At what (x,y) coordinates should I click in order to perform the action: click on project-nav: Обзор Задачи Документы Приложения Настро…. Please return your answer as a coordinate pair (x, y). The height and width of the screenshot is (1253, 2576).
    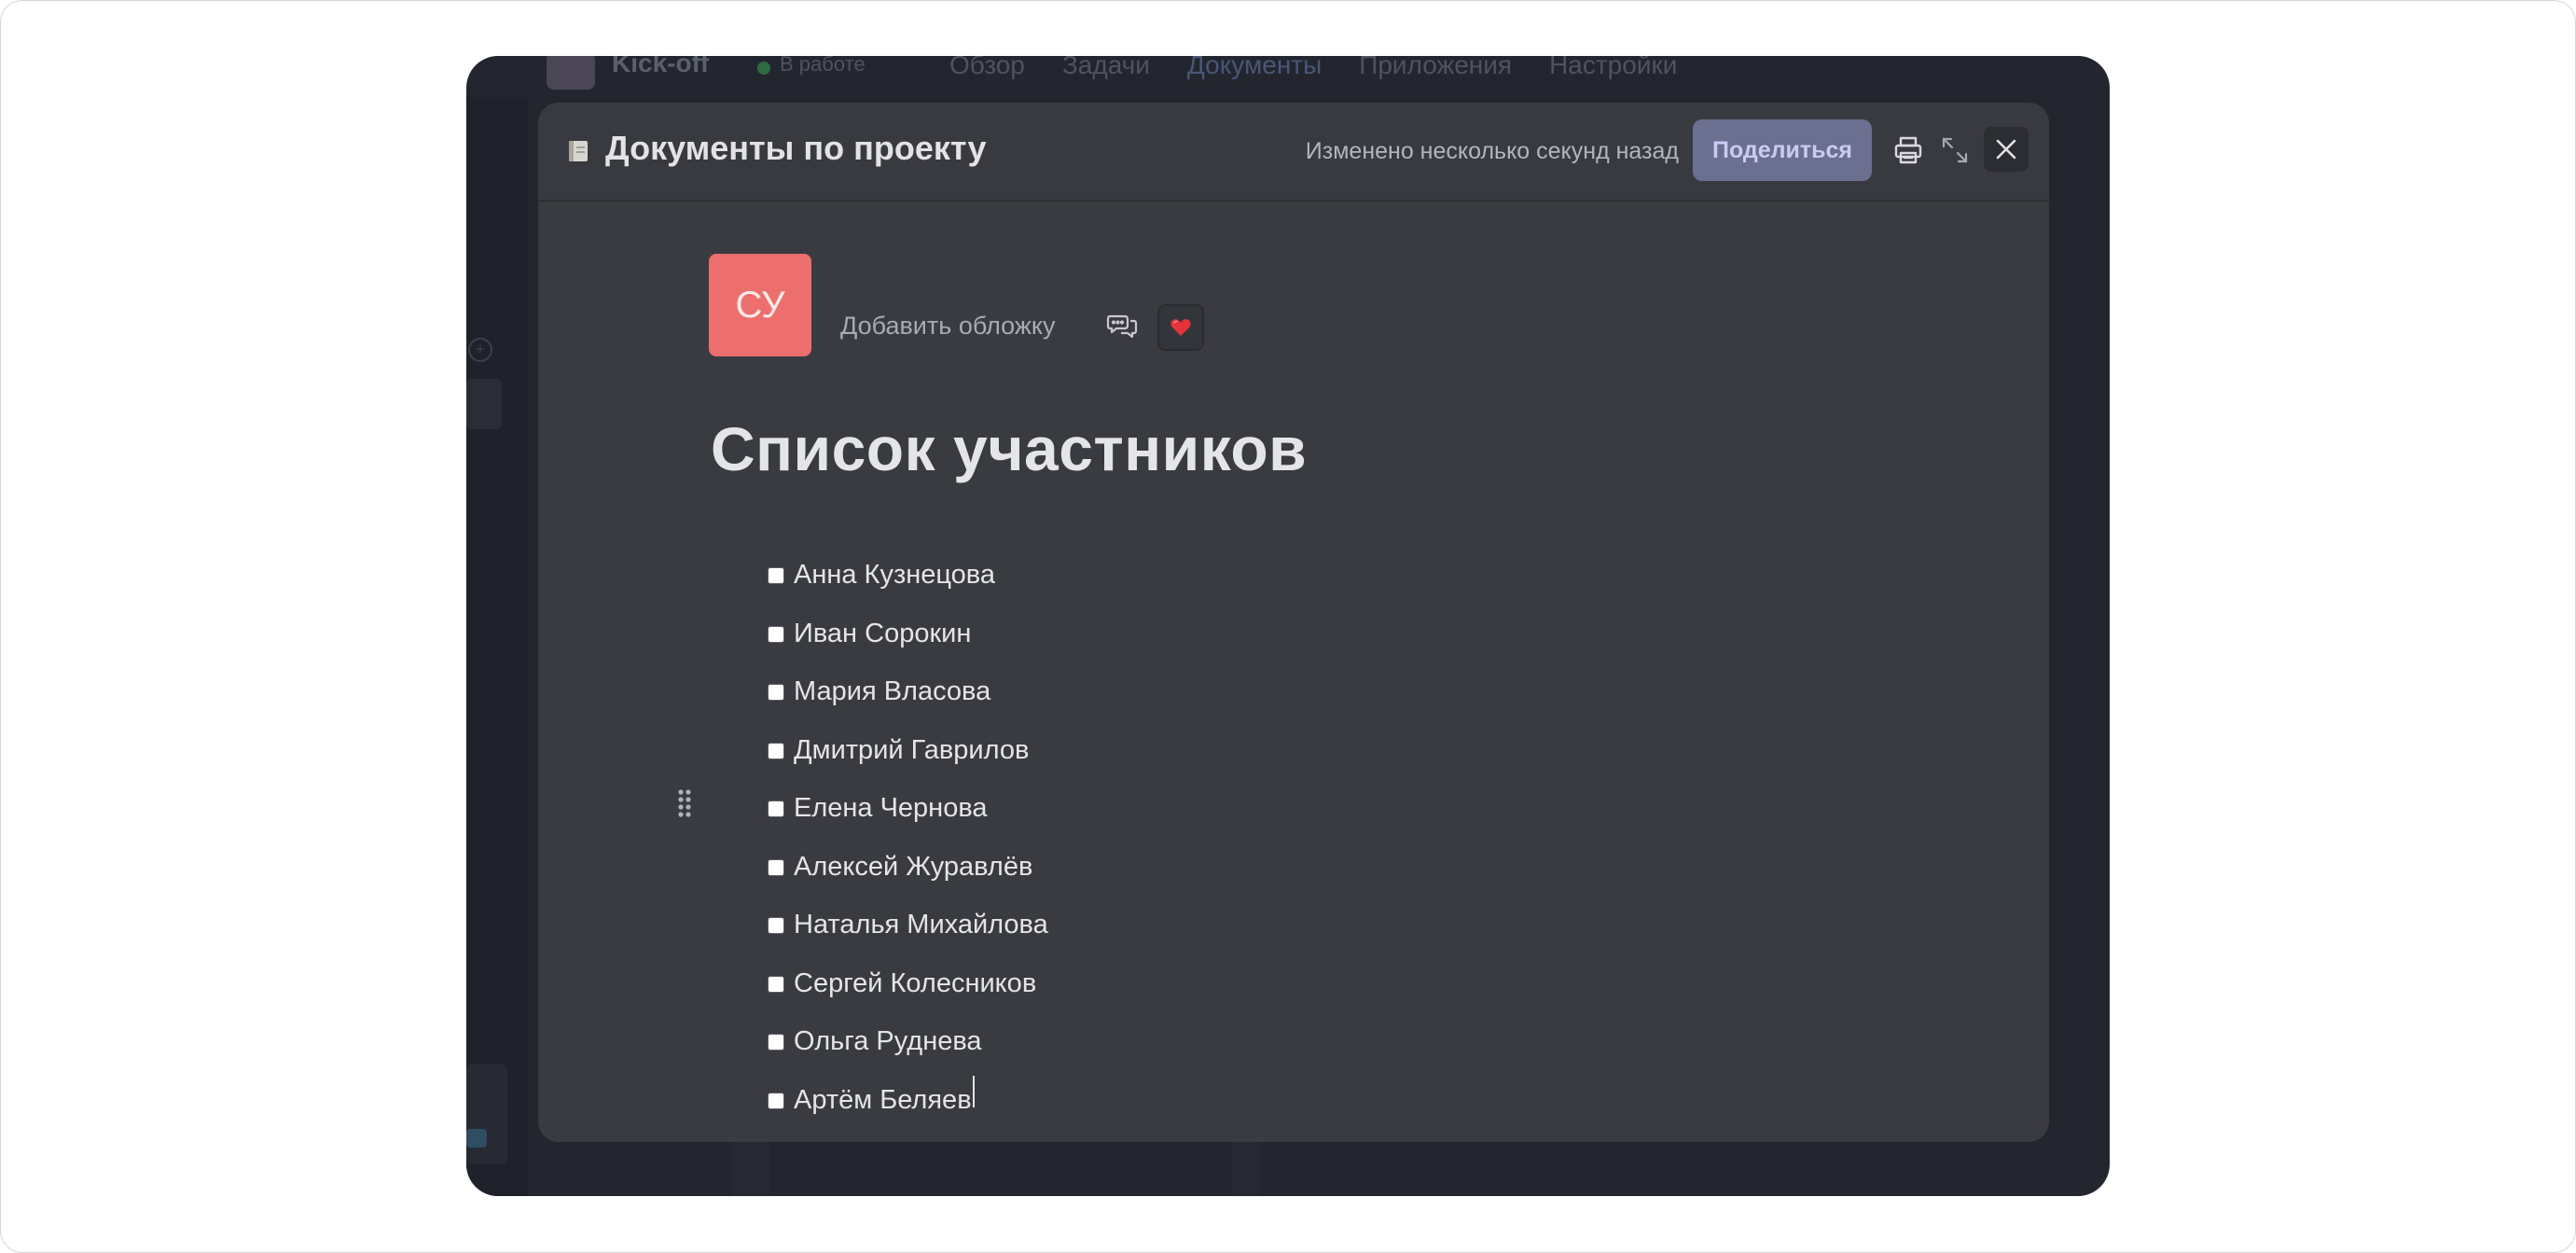
    Looking at the image, I should click on (1313, 68).